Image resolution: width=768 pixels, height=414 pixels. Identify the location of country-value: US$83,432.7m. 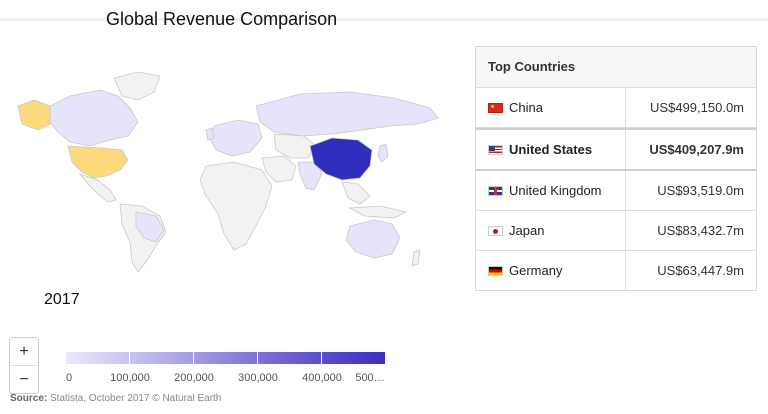
(700, 230).